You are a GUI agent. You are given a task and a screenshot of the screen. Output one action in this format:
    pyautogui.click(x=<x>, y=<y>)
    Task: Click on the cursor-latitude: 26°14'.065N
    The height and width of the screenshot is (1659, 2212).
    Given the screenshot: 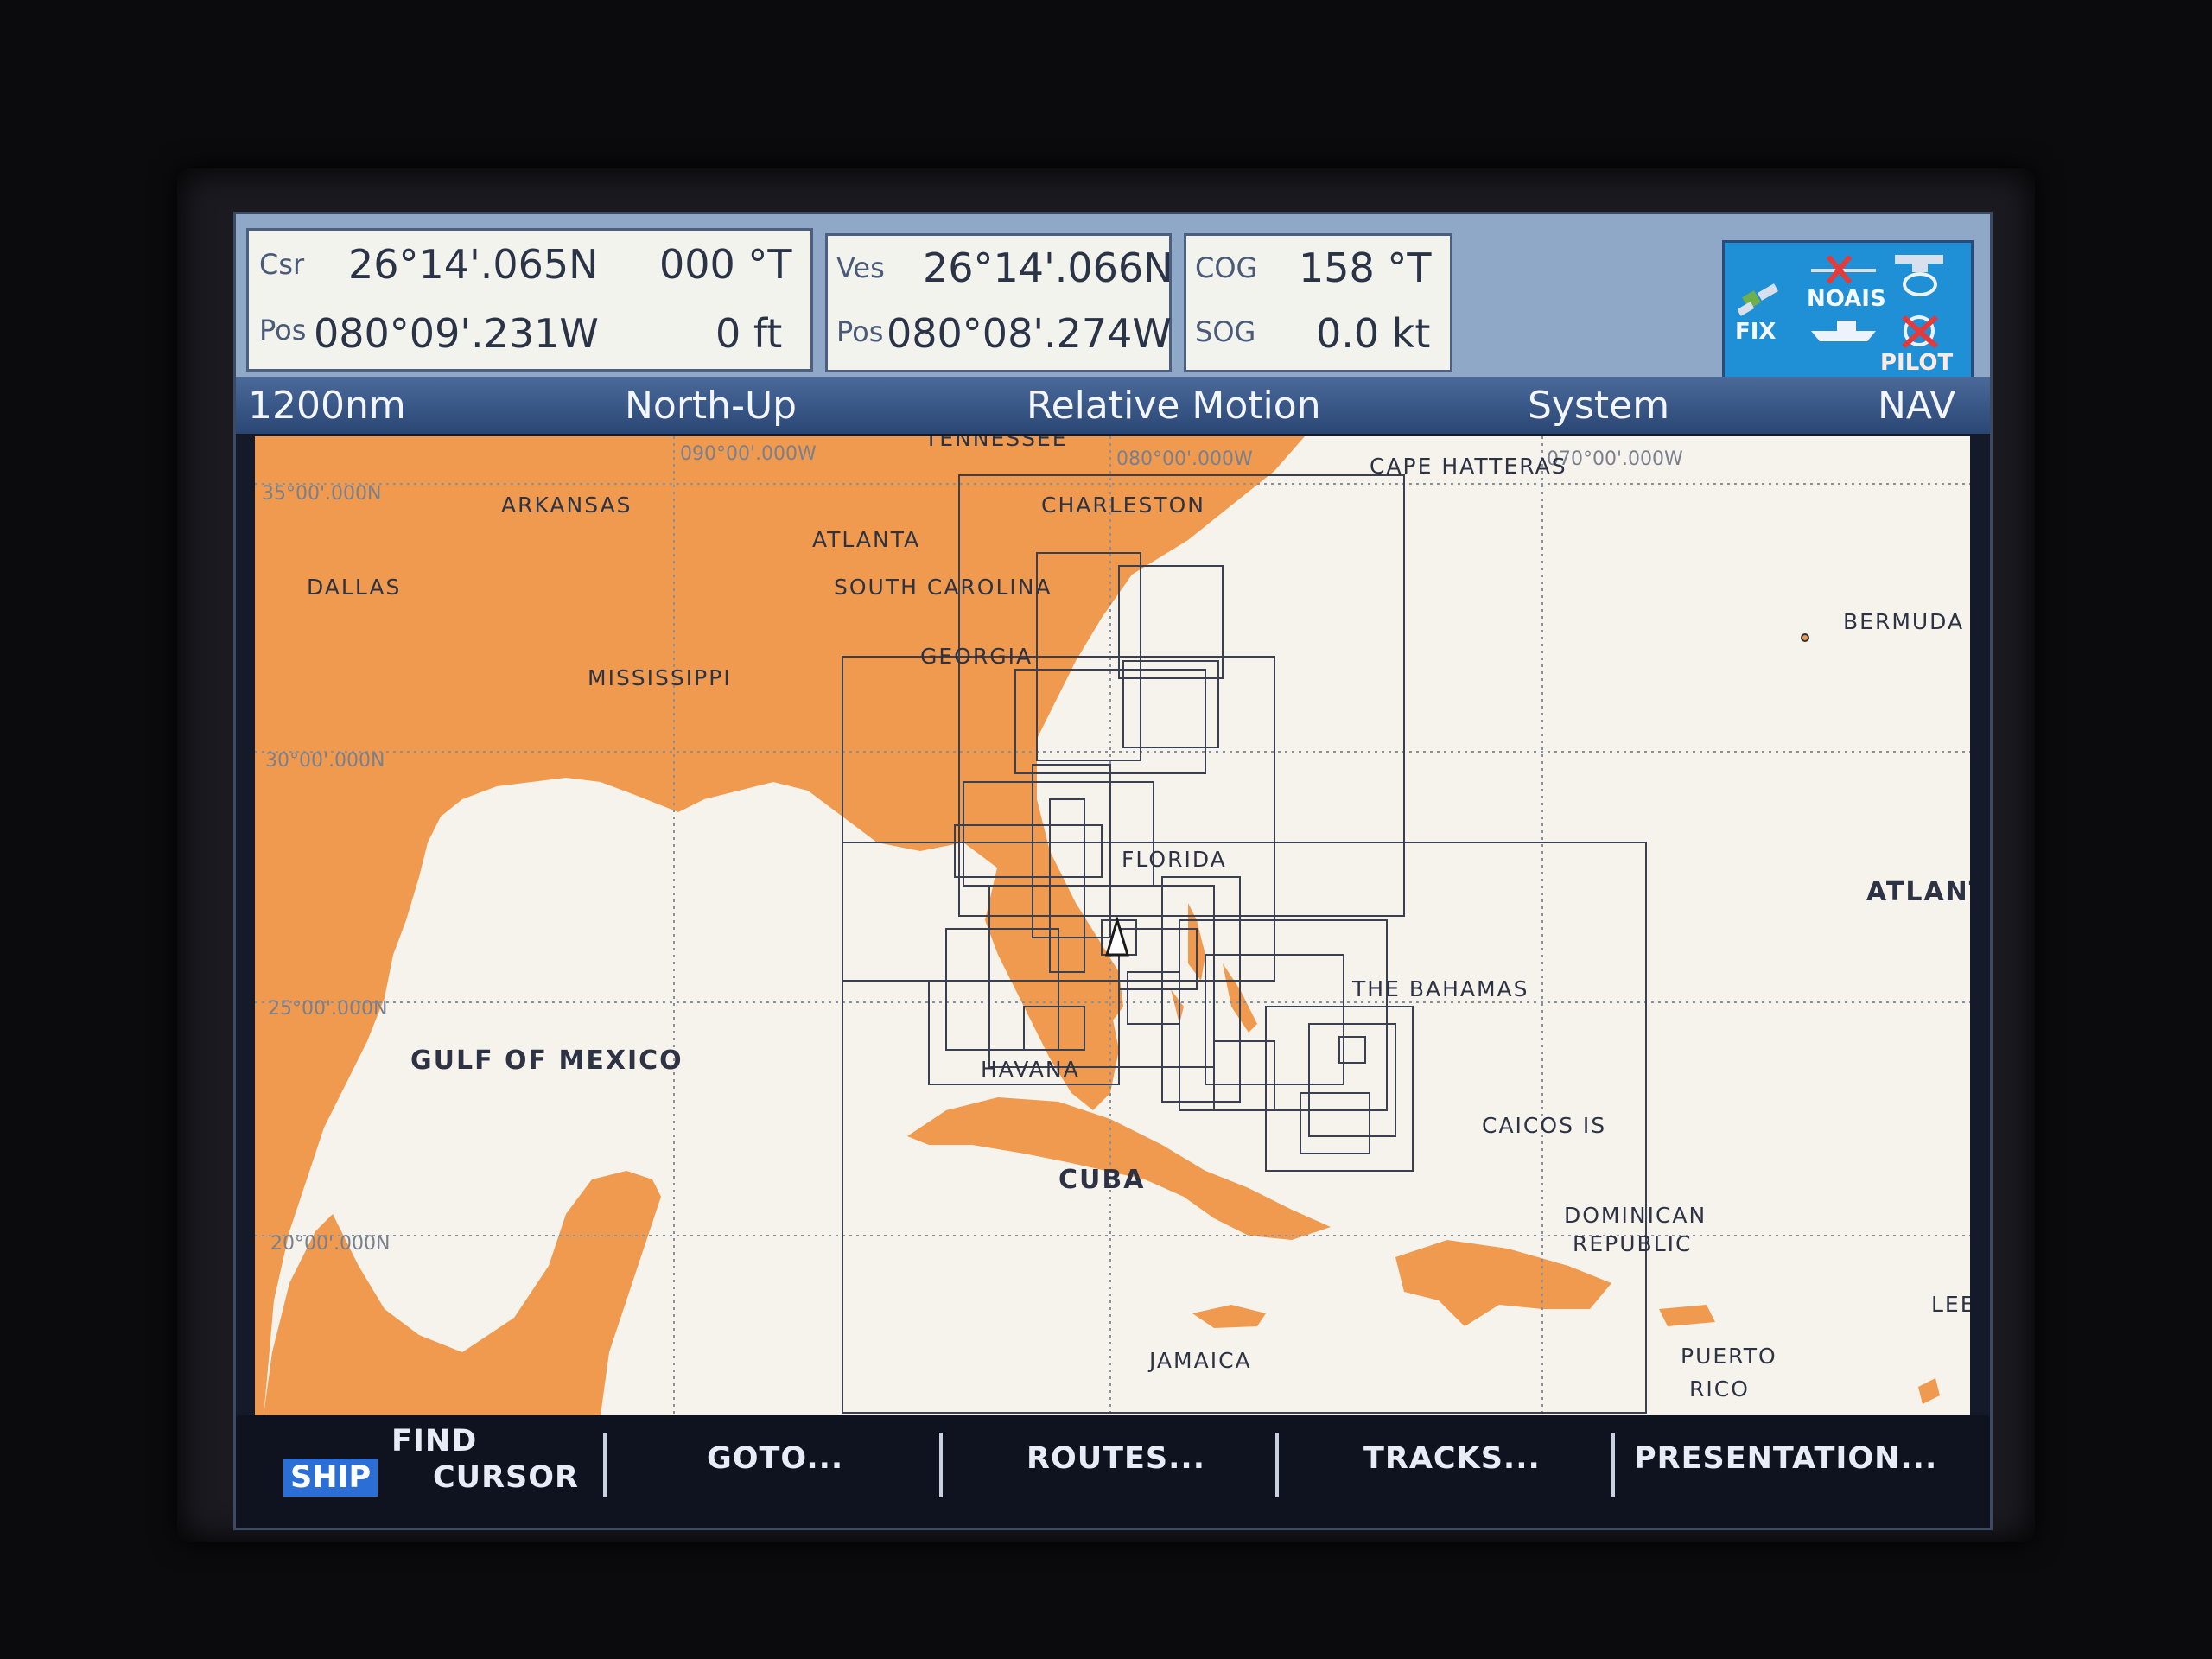 What is the action you would take?
    pyautogui.click(x=473, y=264)
    